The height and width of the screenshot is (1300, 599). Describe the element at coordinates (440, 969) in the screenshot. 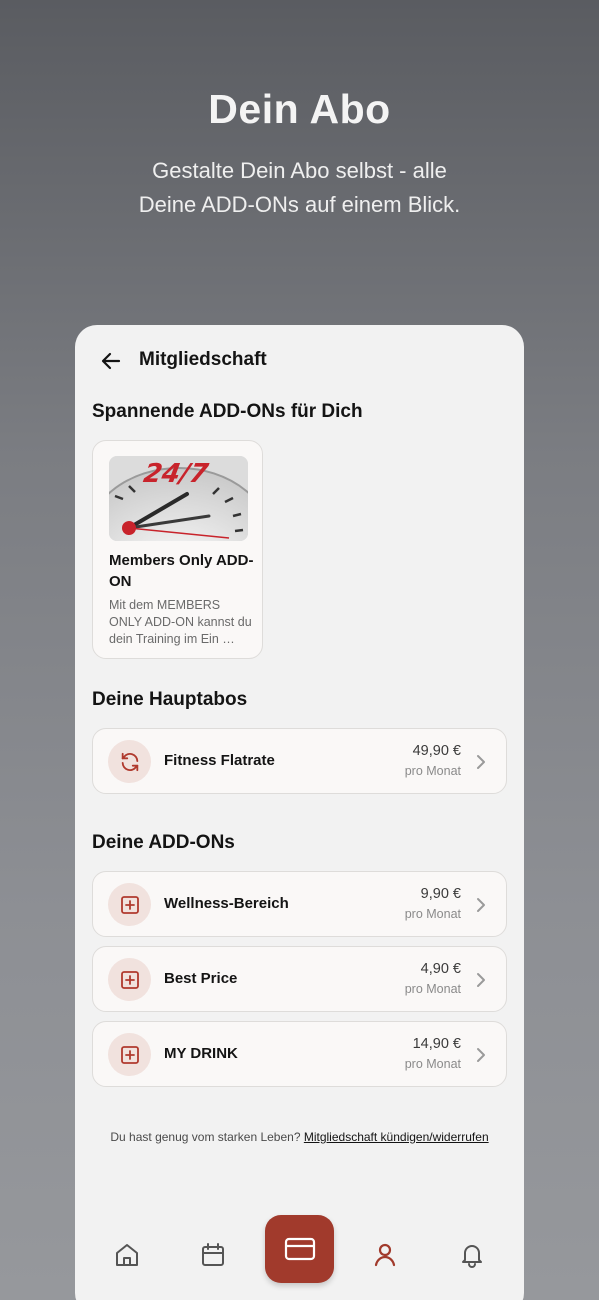

I see `row-price: 4,90 €` at that location.